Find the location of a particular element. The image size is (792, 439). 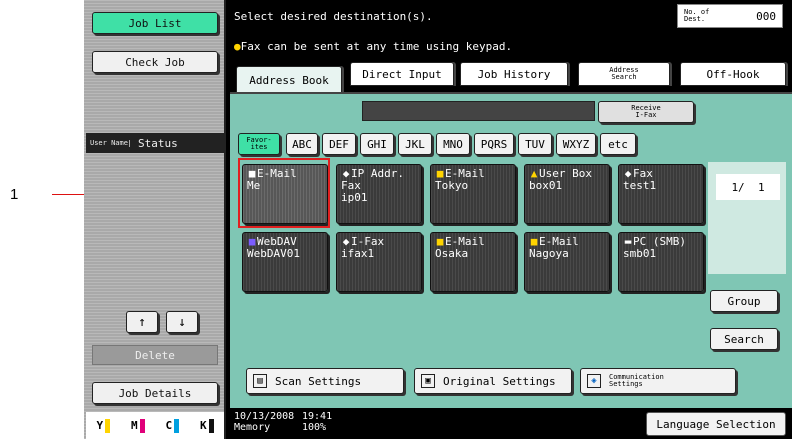

group-button: Group is located at coordinates (744, 301).